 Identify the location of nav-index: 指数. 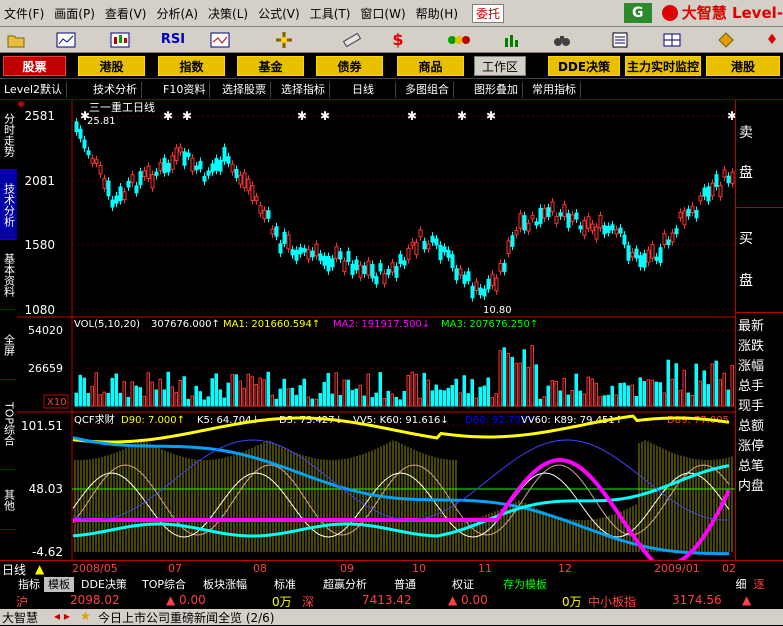
(191, 66).